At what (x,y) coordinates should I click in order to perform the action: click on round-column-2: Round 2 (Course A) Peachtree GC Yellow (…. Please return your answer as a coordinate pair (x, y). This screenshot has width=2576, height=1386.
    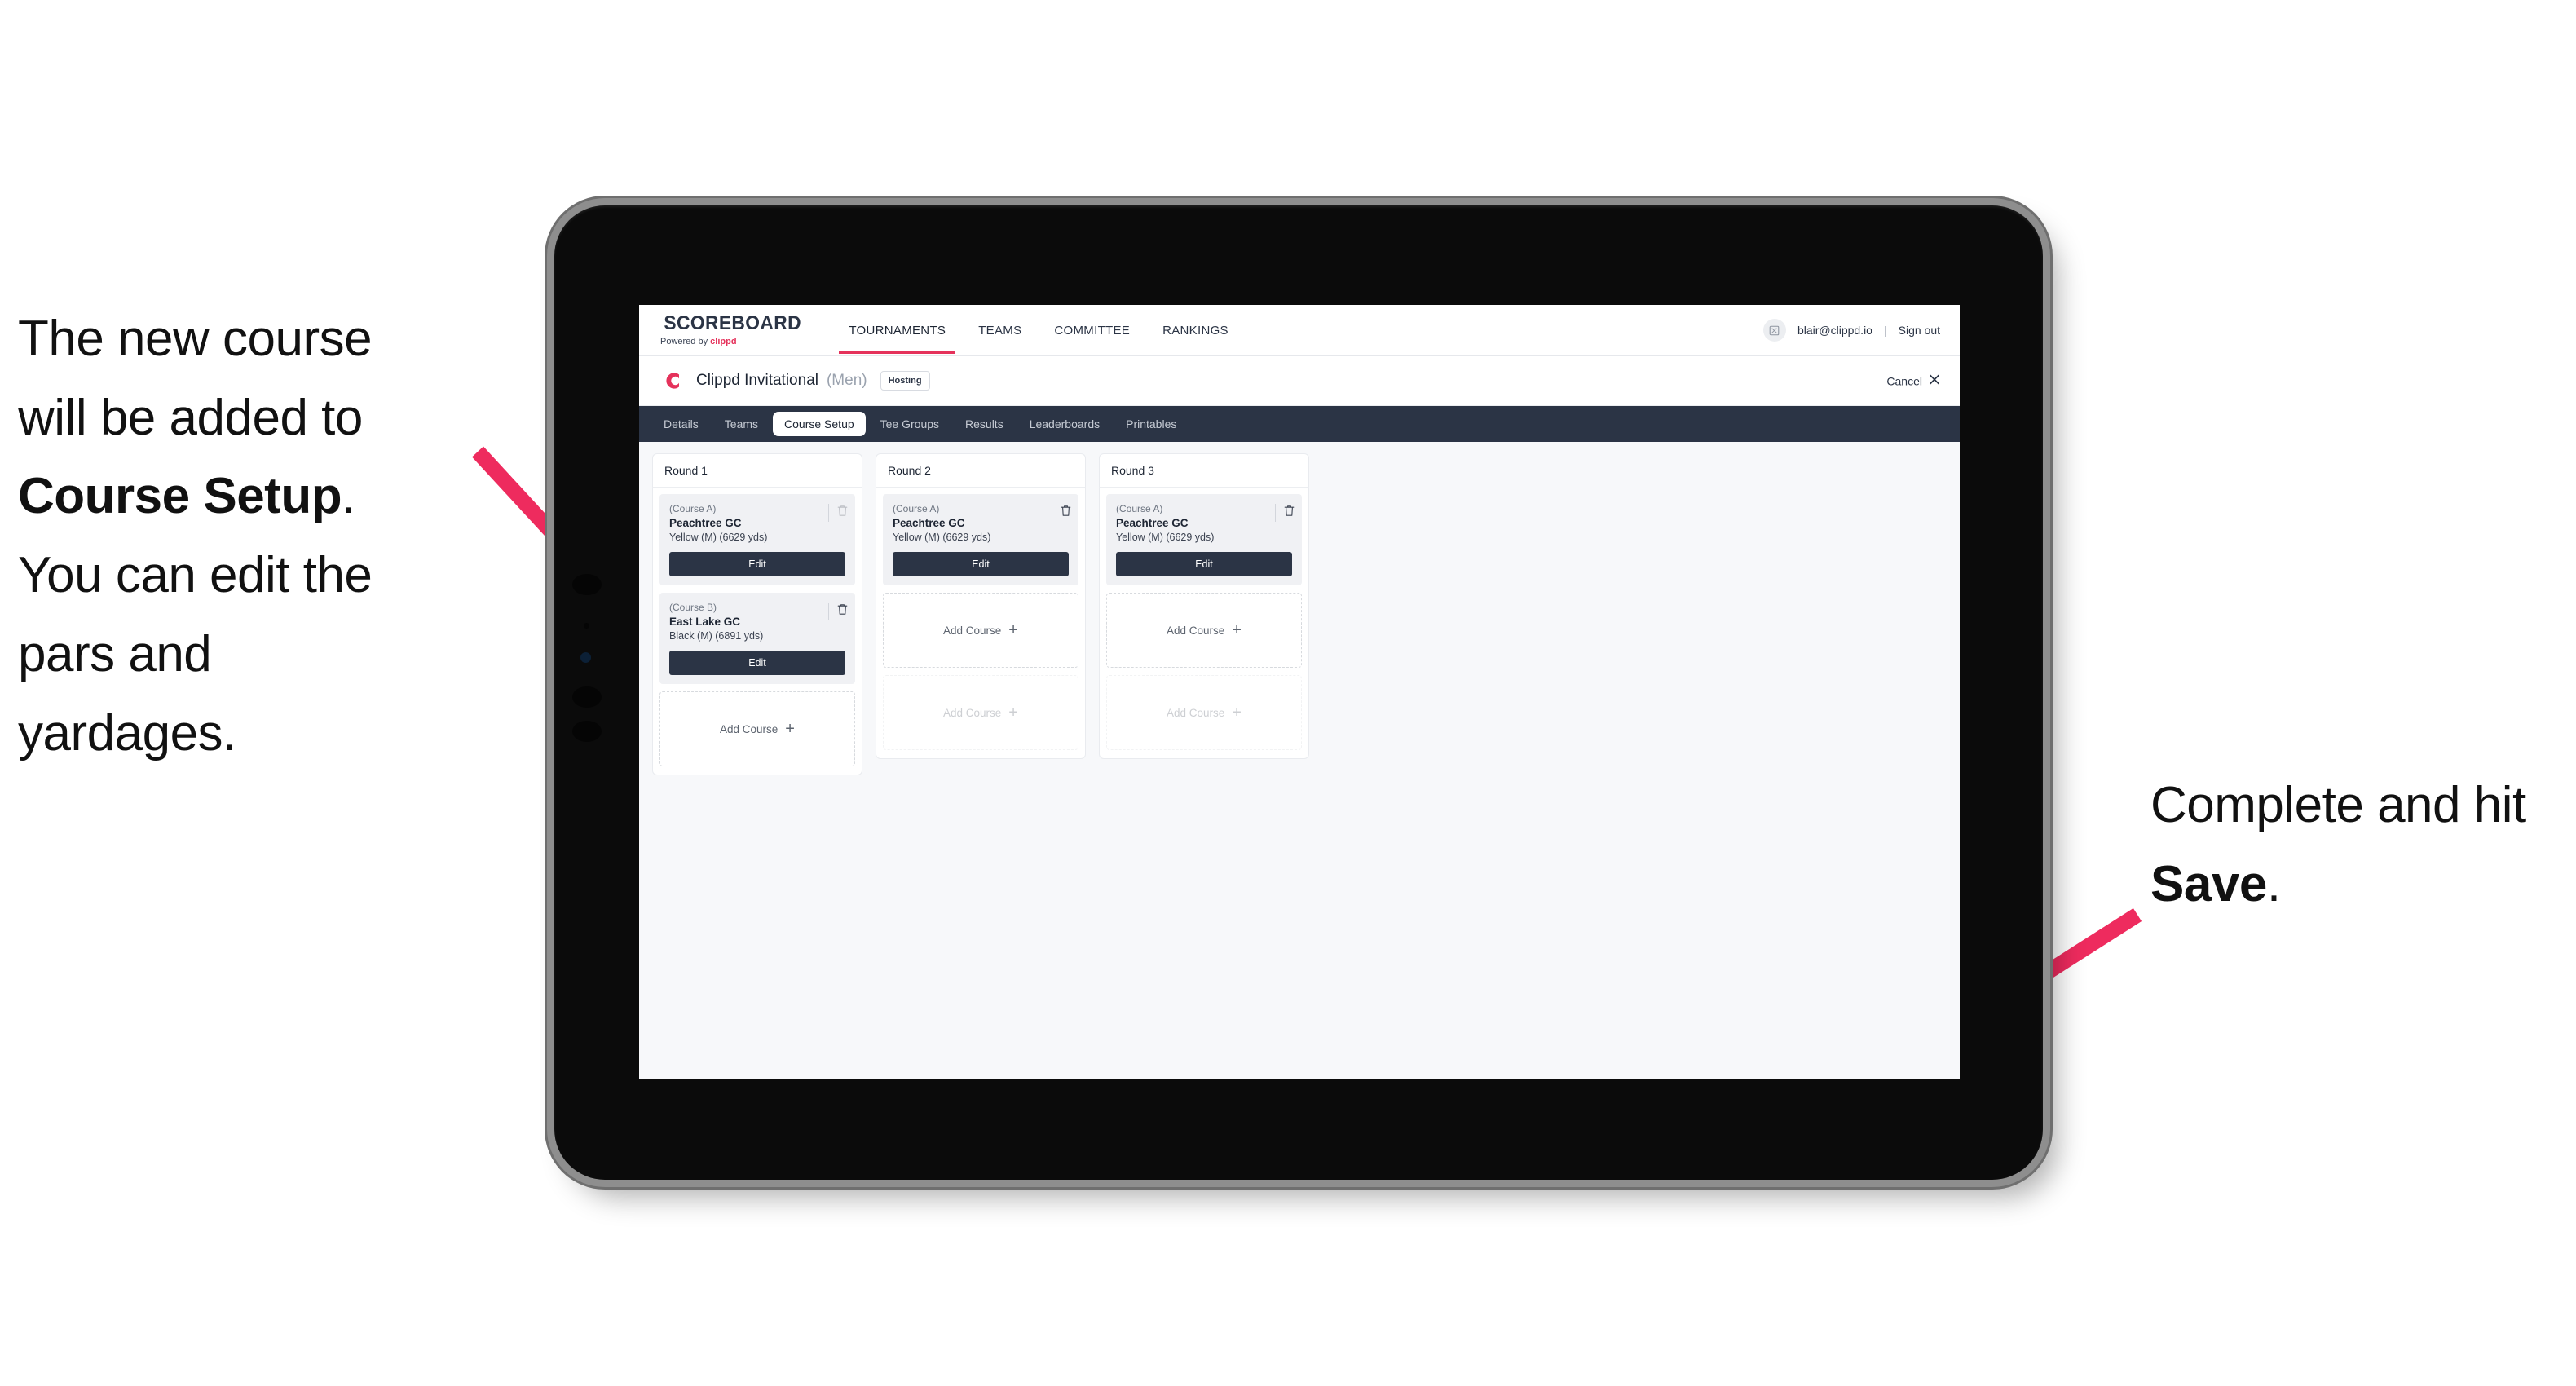
    Looking at the image, I should click on (981, 606).